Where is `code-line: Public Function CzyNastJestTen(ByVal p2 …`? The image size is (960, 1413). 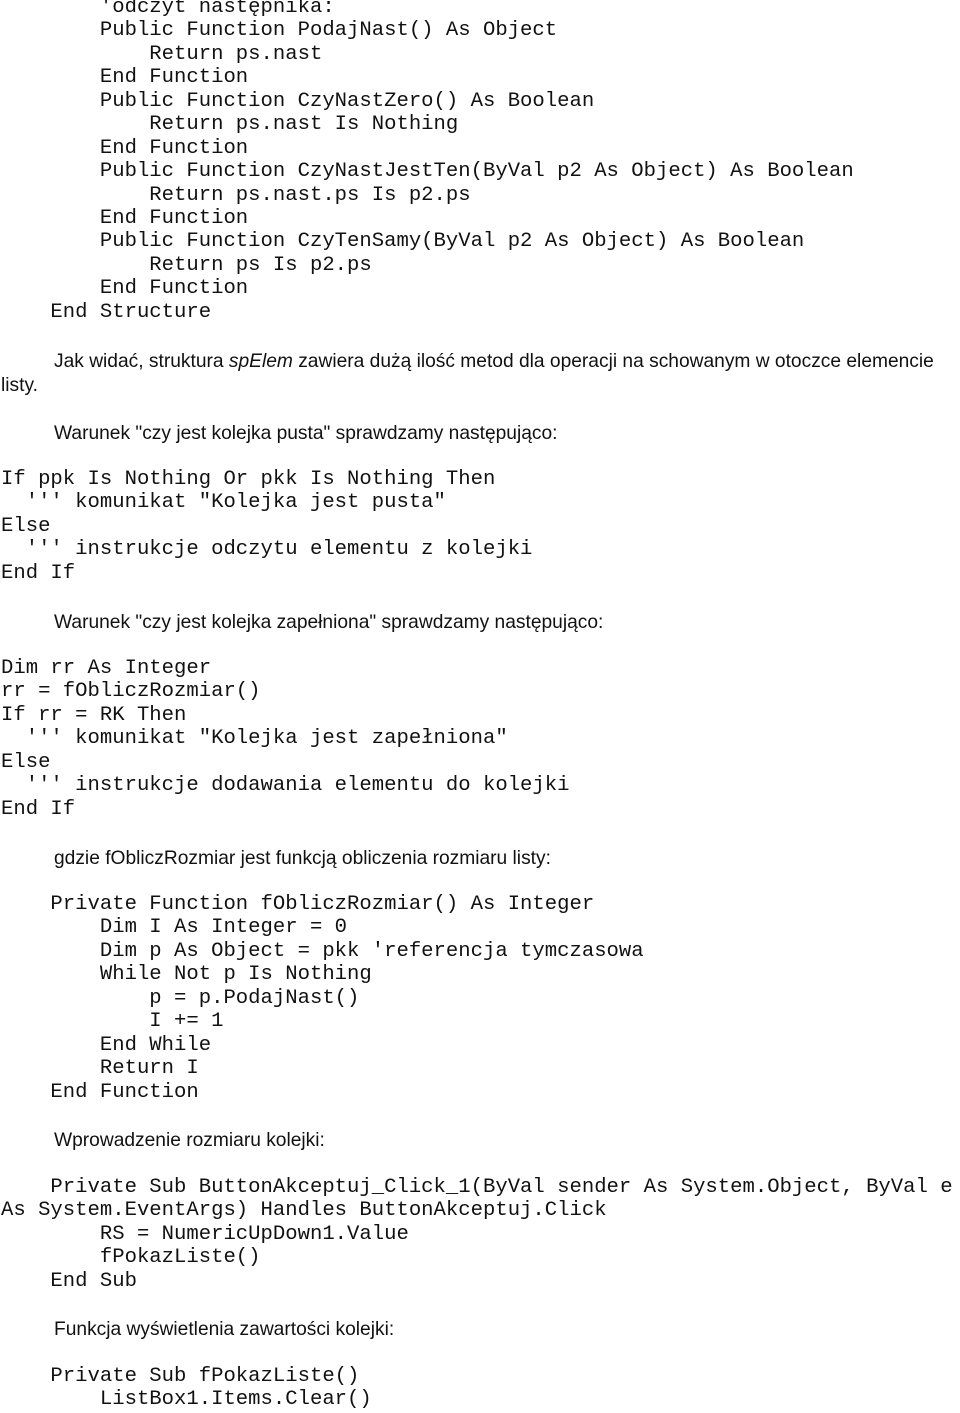 code-line: Public Function CzyNastJestTen(ByVal p2 … is located at coordinates (427, 172).